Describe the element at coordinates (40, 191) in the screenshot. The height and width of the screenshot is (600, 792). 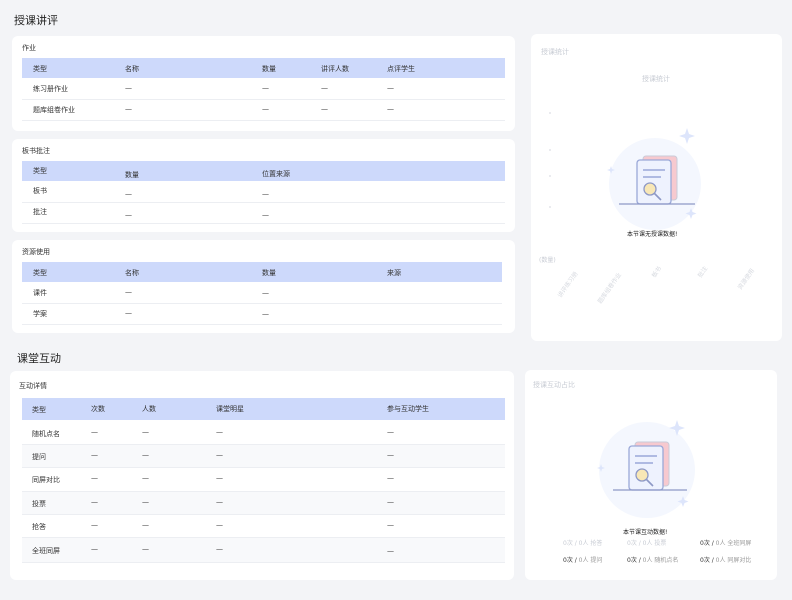
I see `table-cell: 板书` at that location.